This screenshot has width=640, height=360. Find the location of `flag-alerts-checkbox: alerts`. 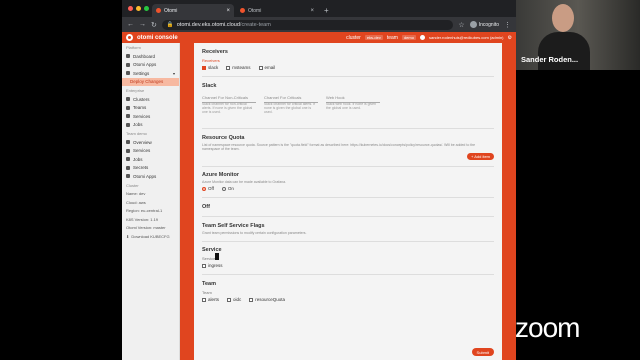

flag-alerts-checkbox: alerts is located at coordinates (210, 299).